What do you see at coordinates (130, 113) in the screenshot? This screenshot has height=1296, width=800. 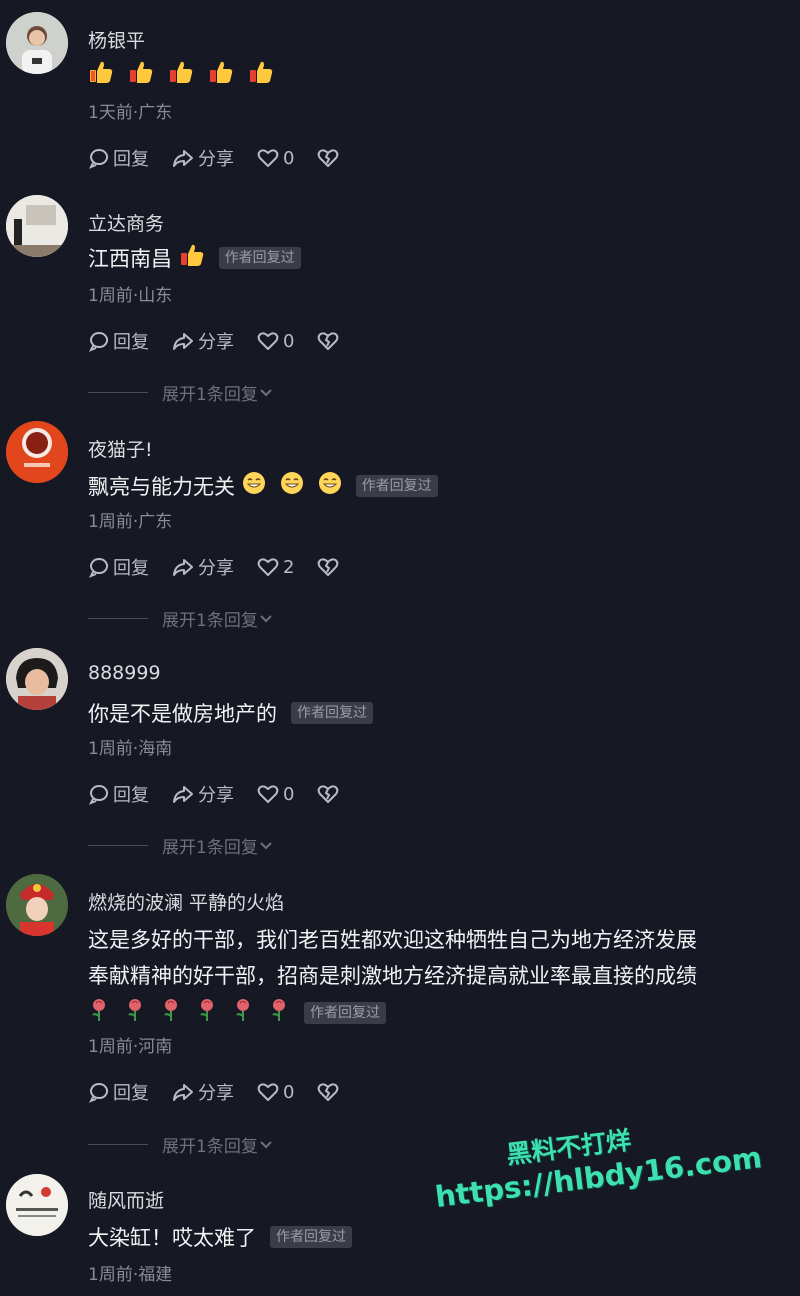 I see `comment-meta: 1天前·广东` at bounding box center [130, 113].